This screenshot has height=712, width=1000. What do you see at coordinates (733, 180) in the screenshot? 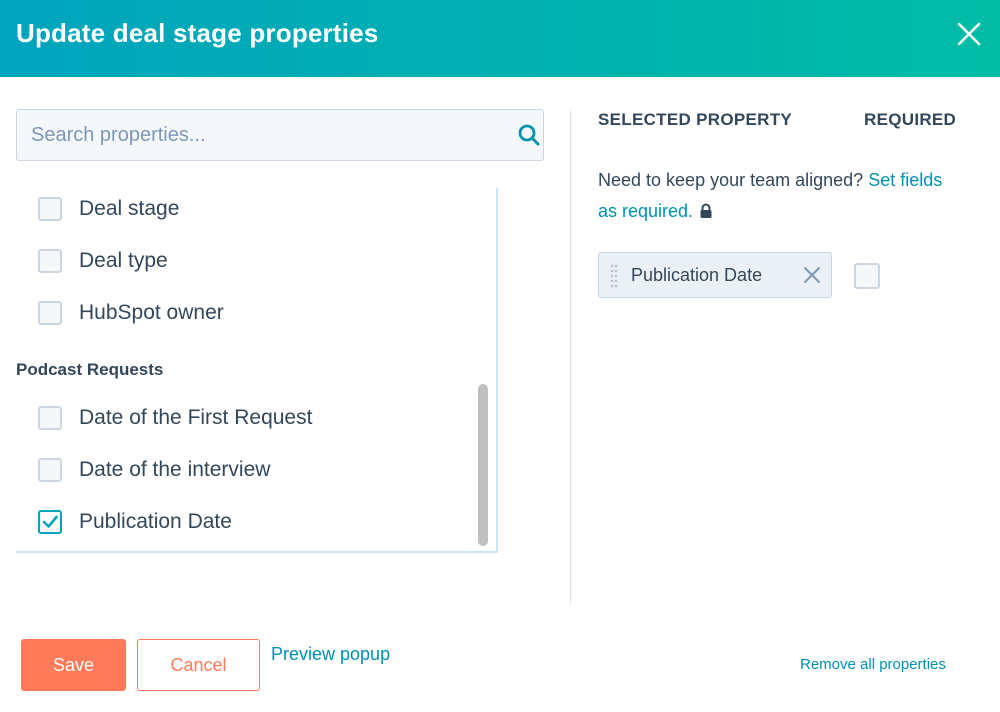
I see `hint-text: Need to keep your team aligned?` at bounding box center [733, 180].